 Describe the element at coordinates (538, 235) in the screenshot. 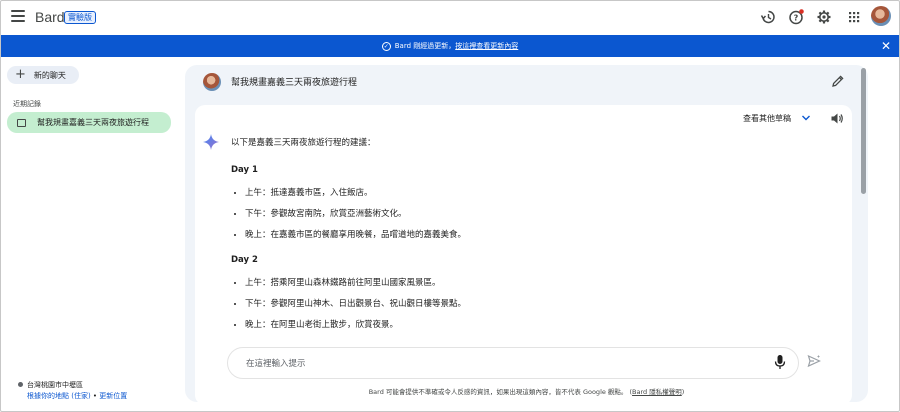

I see `itinerary-item: 晚上：在嘉義市區的餐廳享用晚餐，品嚐道地的嘉義美食。` at that location.